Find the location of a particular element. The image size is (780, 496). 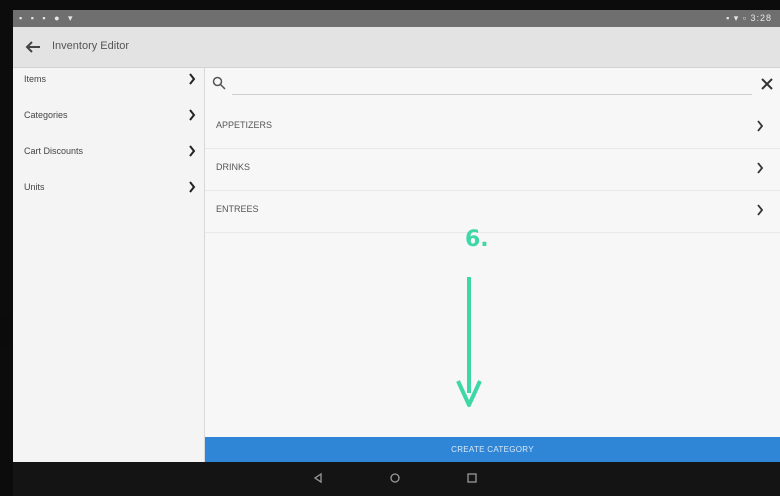

category-row-entrees: ENTREES is located at coordinates (492, 211).